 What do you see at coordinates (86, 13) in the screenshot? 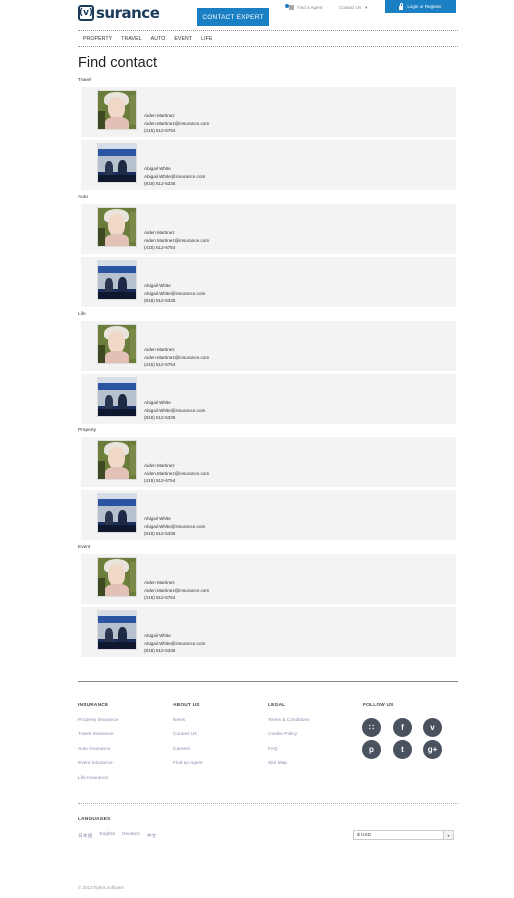
I see `logo-mark-icon: (v)` at bounding box center [86, 13].